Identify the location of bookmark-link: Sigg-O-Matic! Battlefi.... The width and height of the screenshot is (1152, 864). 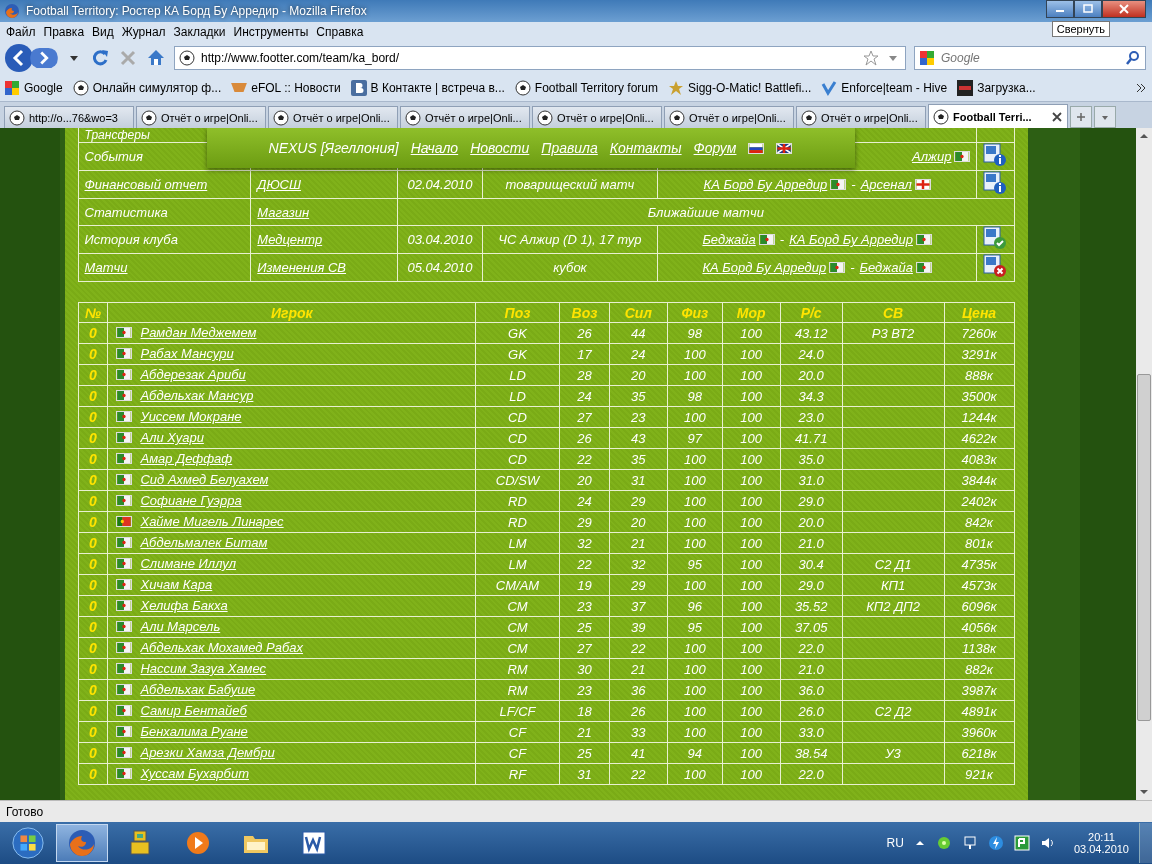
(749, 87).